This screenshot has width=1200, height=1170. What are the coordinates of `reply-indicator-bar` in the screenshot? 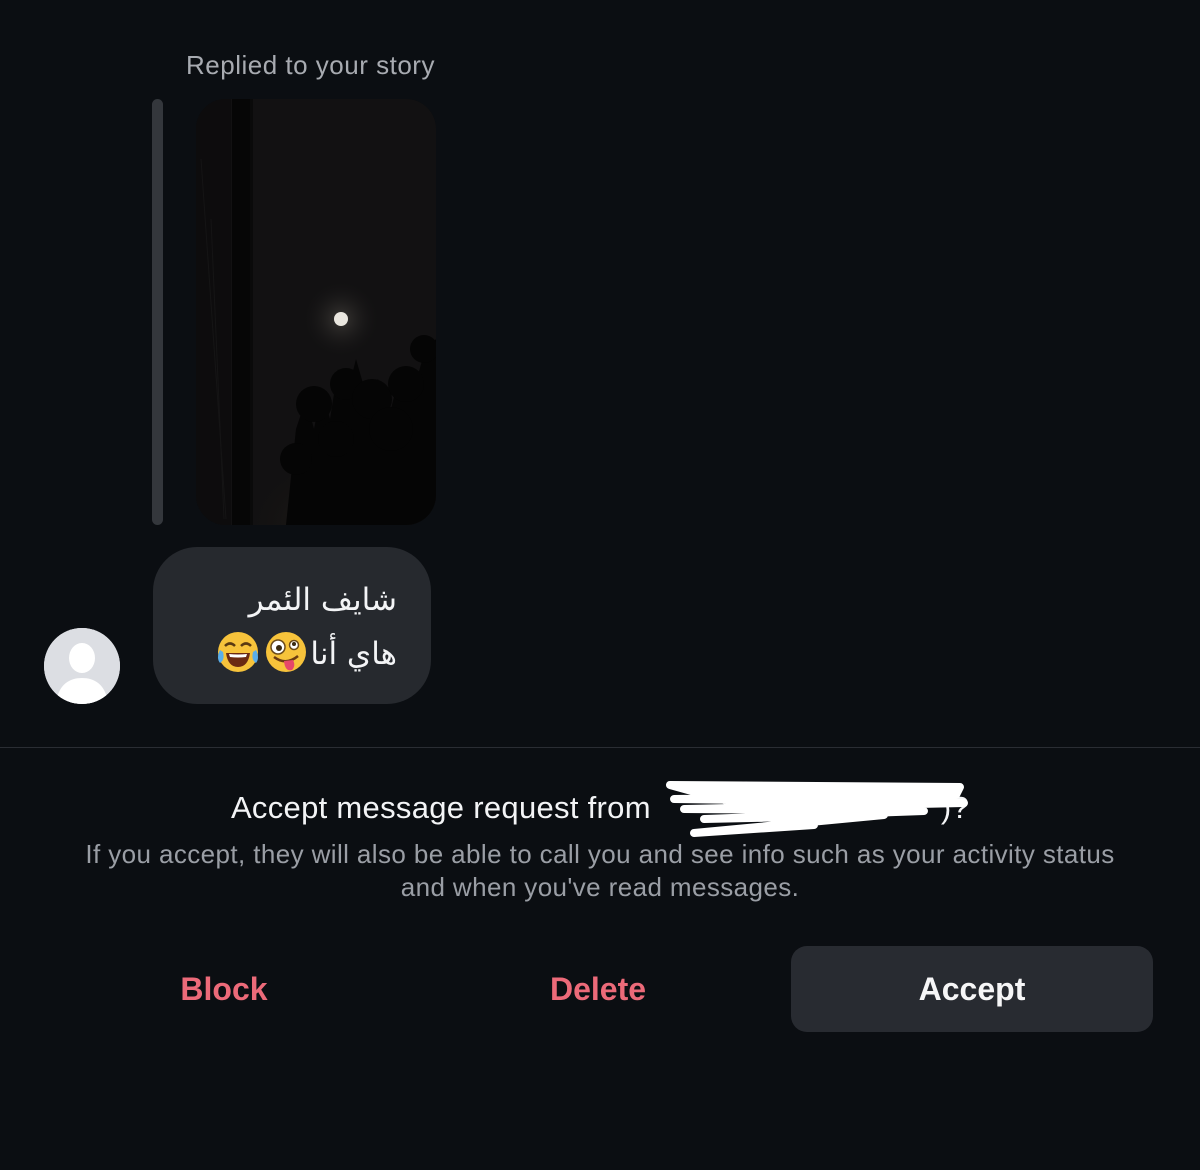 It's located at (157, 312).